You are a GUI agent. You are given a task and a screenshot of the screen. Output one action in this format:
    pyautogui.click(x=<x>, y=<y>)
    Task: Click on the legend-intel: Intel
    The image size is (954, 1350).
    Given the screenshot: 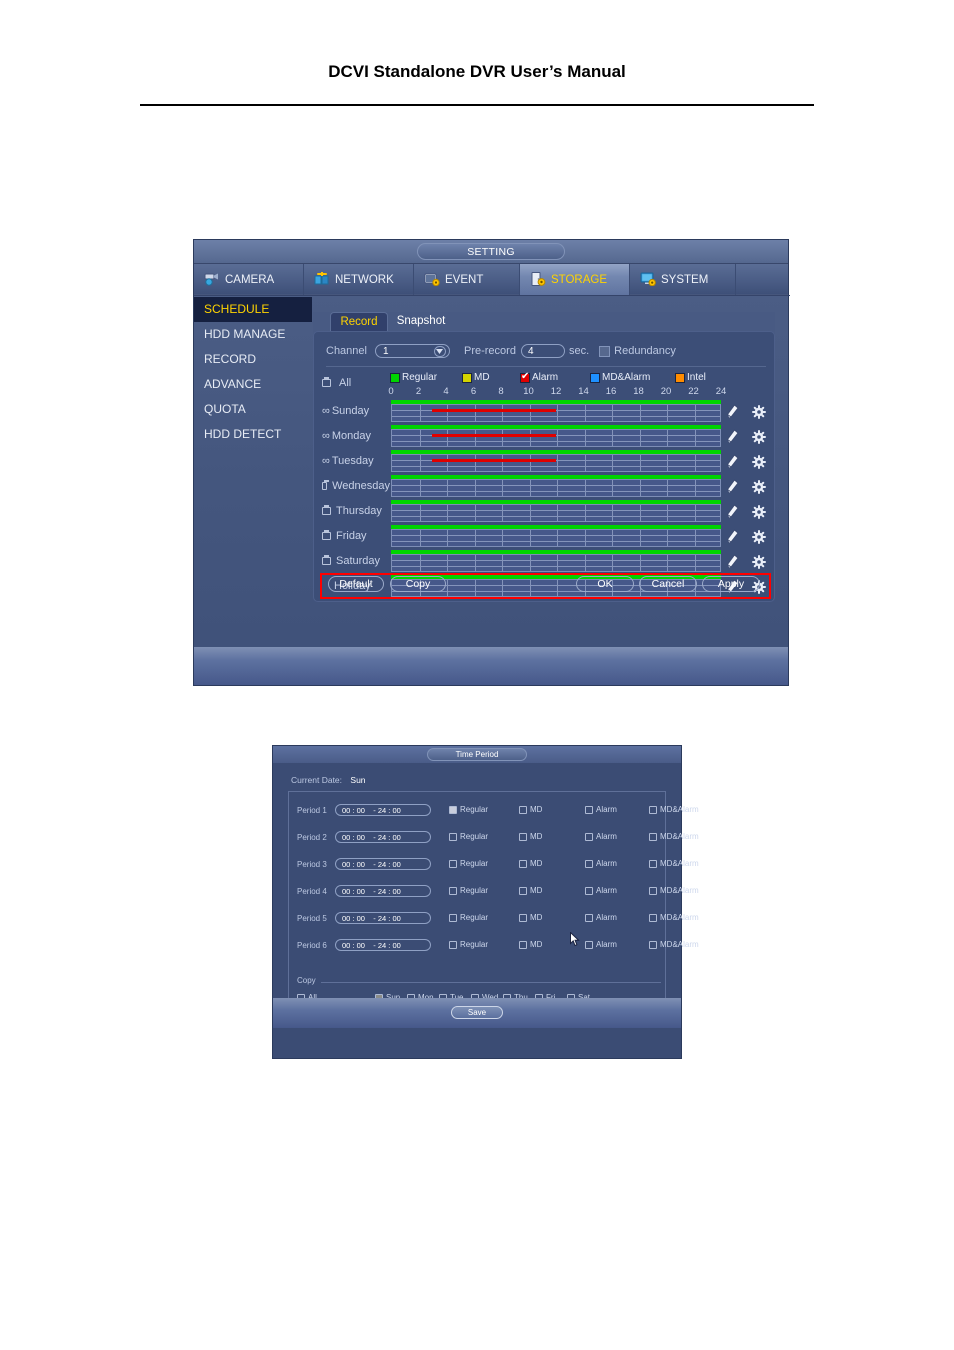 What is the action you would take?
    pyautogui.click(x=690, y=377)
    